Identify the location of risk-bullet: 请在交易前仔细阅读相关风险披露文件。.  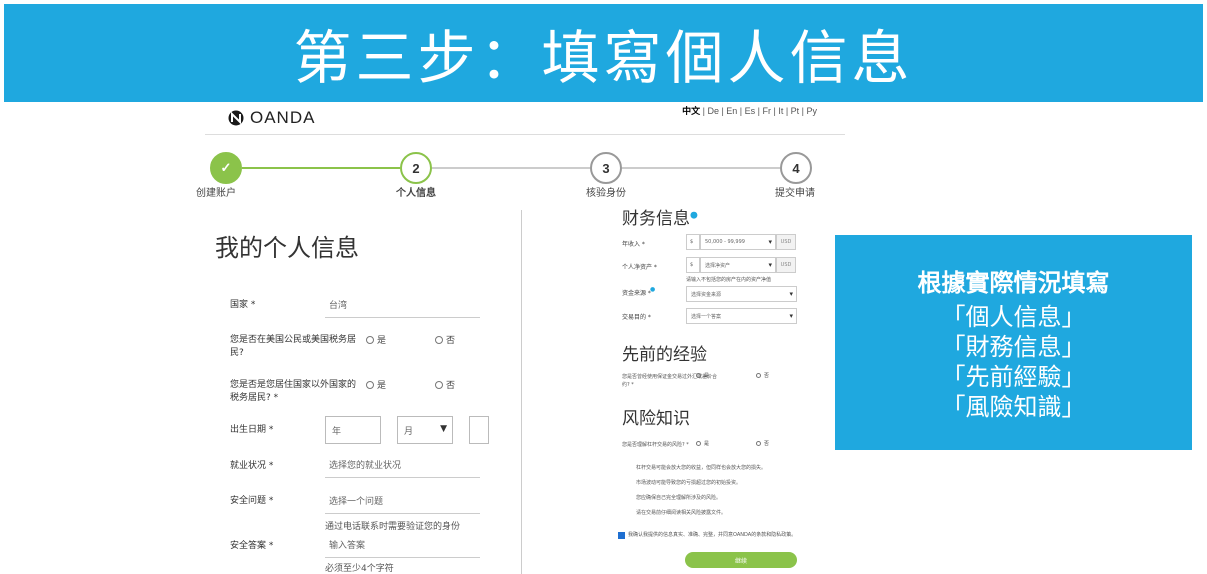
(681, 513).